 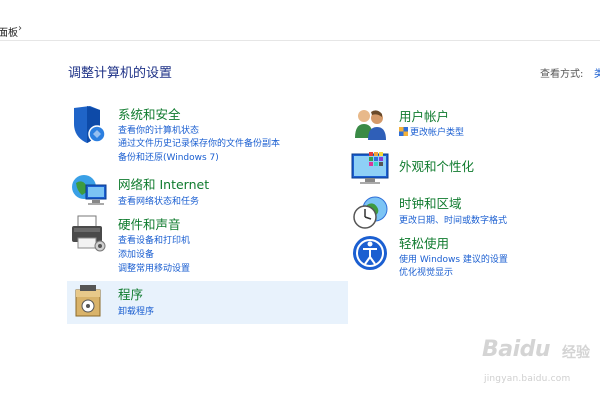 What do you see at coordinates (149, 223) in the screenshot?
I see `hardware-title: 硬件和声音` at bounding box center [149, 223].